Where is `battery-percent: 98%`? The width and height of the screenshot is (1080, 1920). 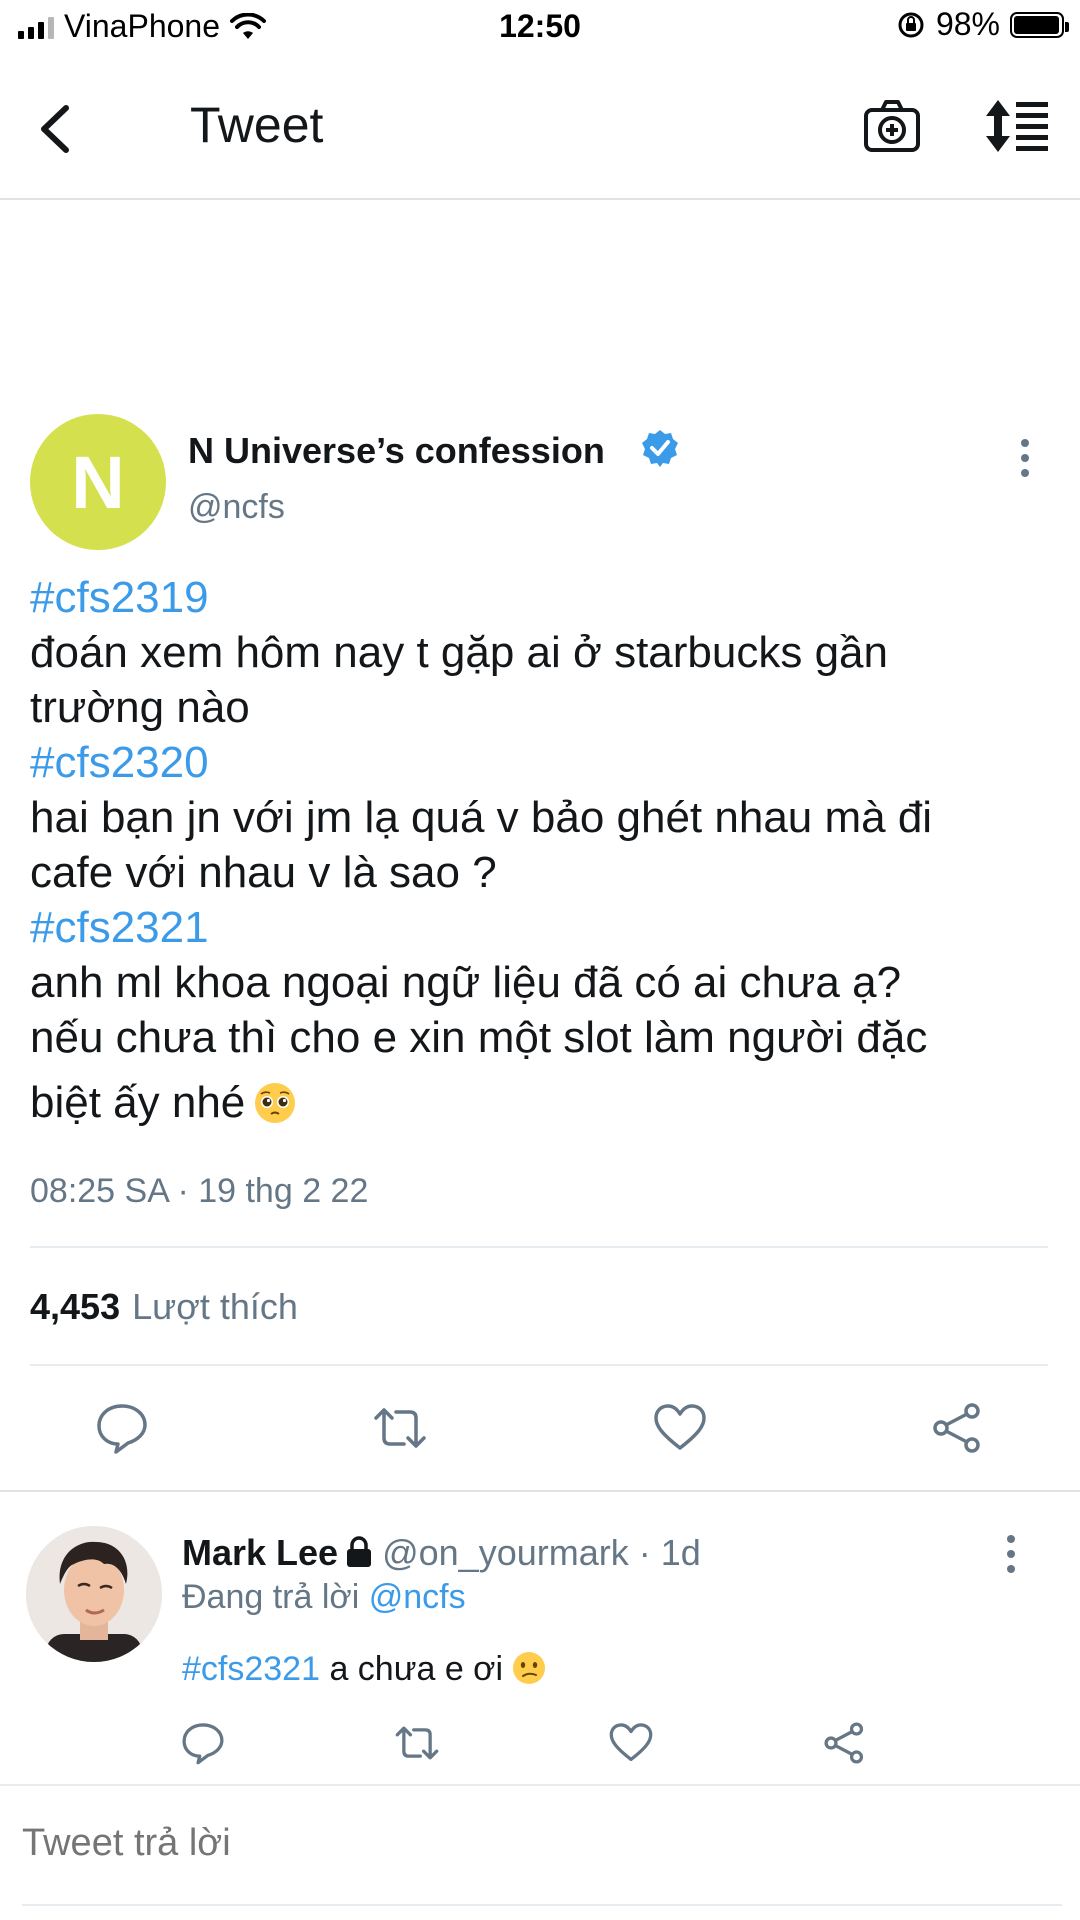 battery-percent: 98% is located at coordinates (967, 24).